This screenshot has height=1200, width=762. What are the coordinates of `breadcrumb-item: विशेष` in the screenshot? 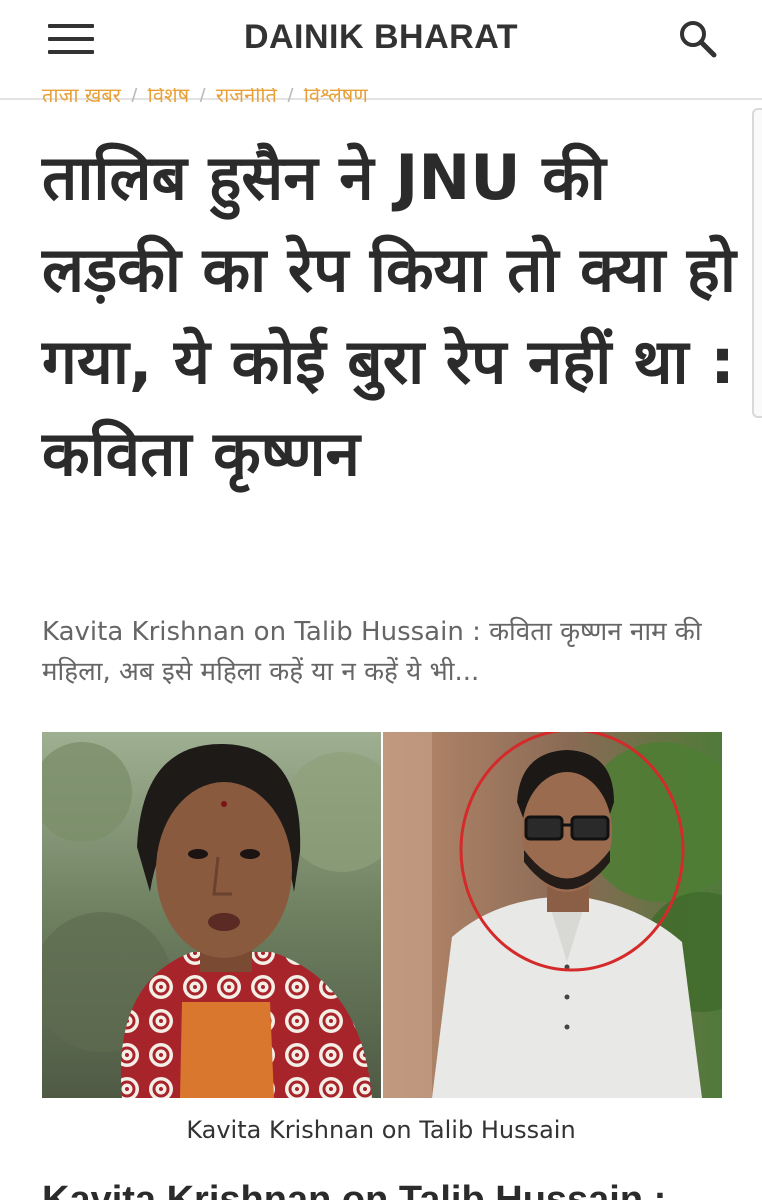 It's located at (168, 95).